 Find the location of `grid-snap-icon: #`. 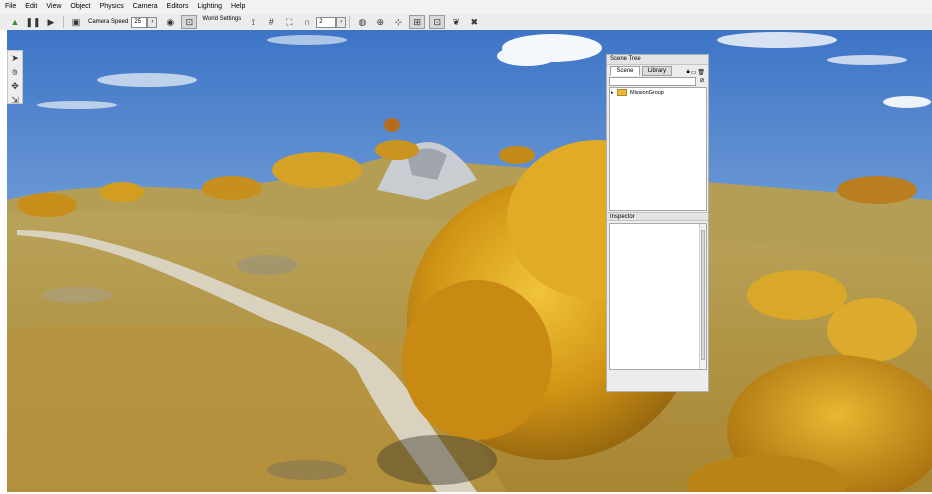

grid-snap-icon: # is located at coordinates (271, 22).